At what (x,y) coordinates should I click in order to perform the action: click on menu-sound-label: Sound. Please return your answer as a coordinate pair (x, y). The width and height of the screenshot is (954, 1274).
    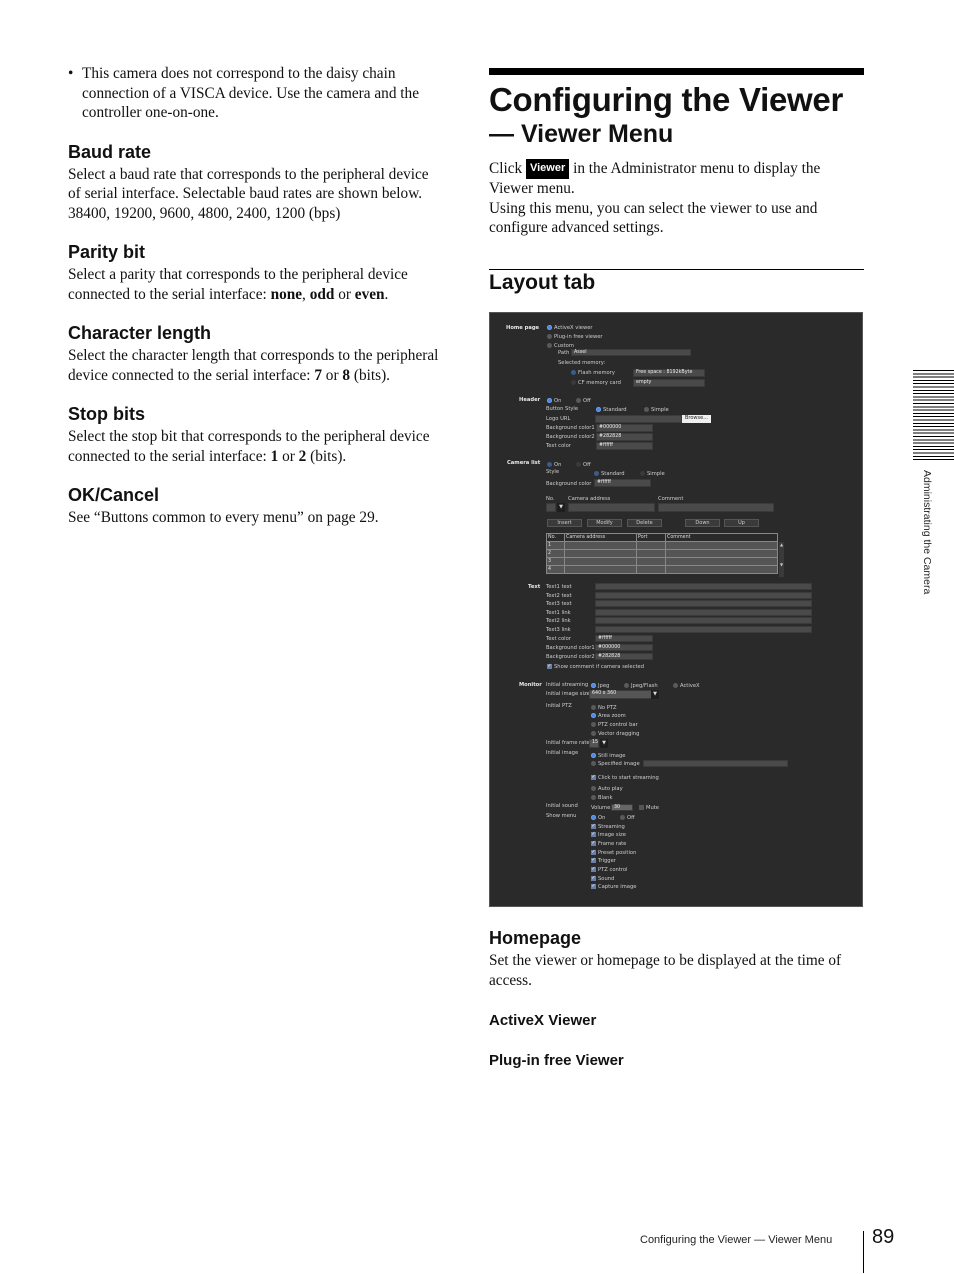
    Looking at the image, I should click on (606, 879).